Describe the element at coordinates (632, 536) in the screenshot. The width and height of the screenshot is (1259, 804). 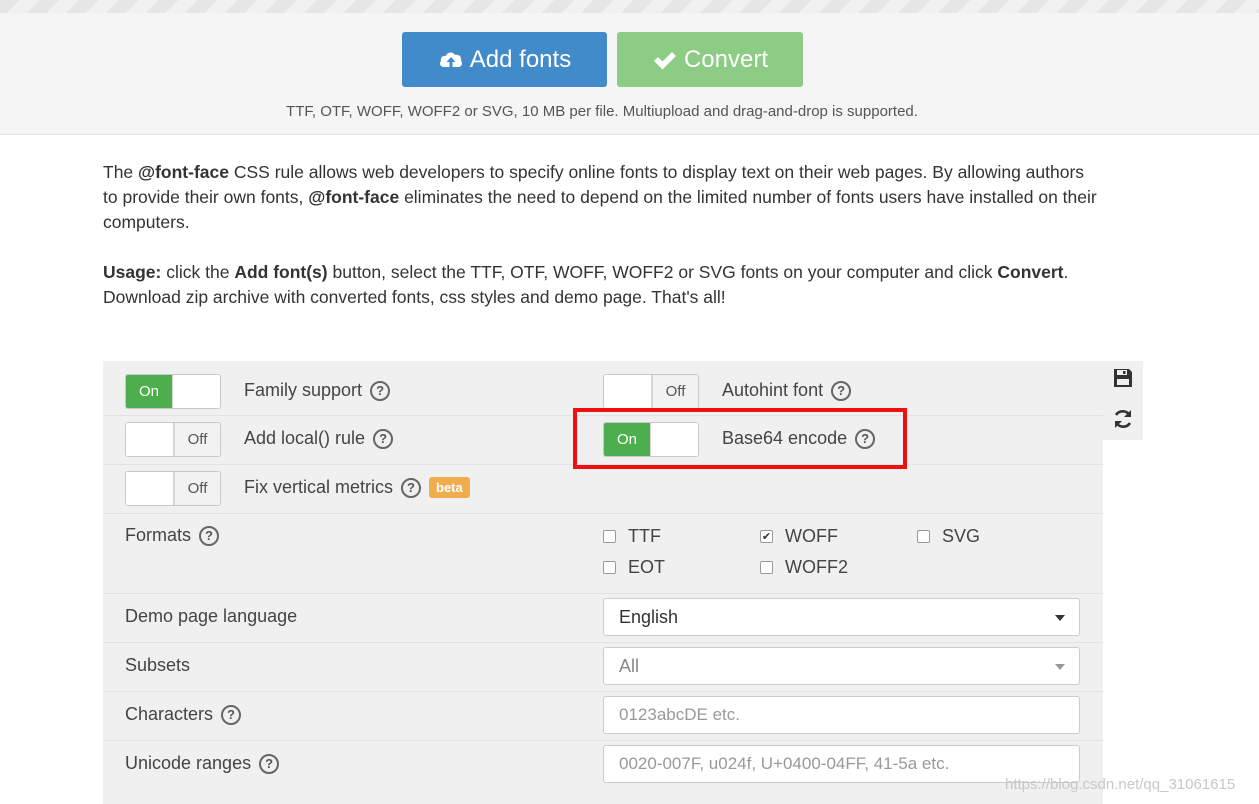
I see `format-ttf: TTF` at that location.